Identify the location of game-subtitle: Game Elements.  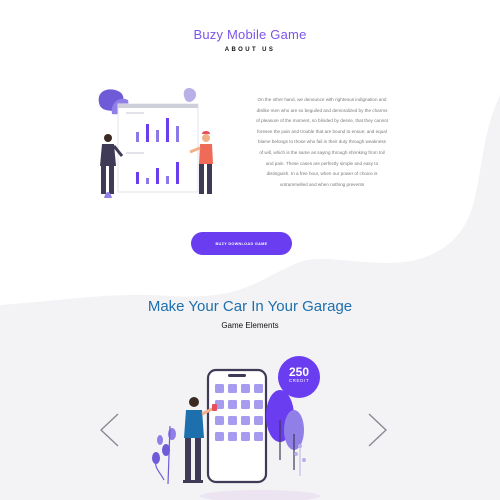
(250, 325).